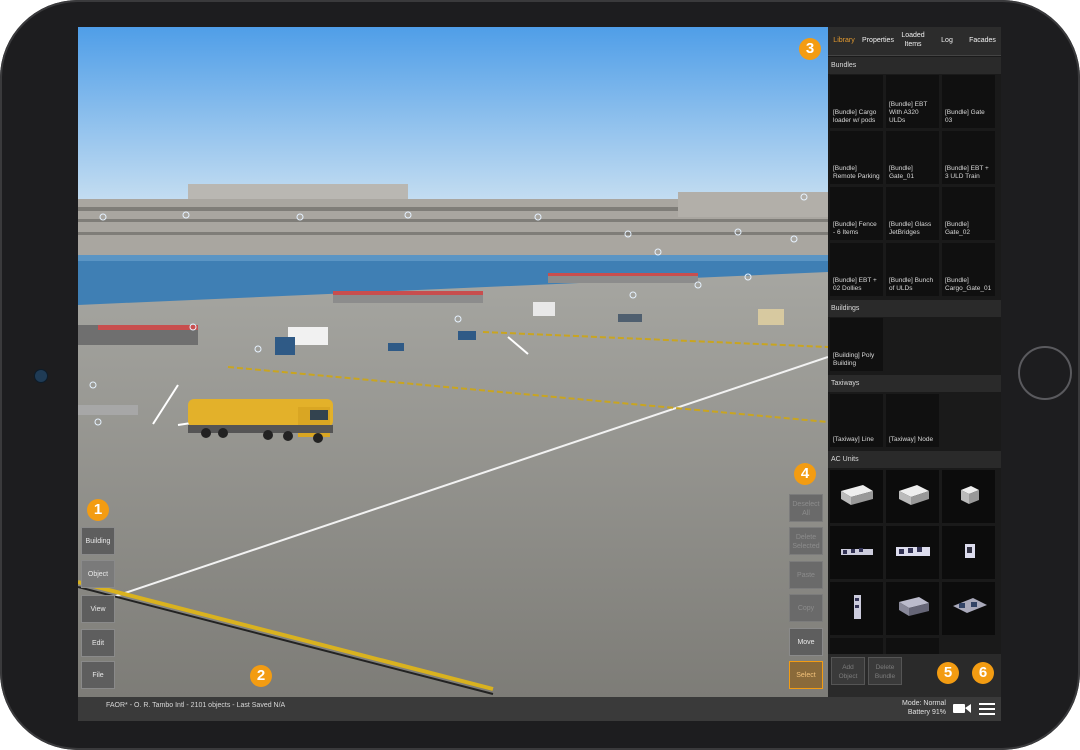 Image resolution: width=1080 pixels, height=750 pixels. Describe the element at coordinates (848, 671) in the screenshot. I see `add-object-button: Add Object` at that location.